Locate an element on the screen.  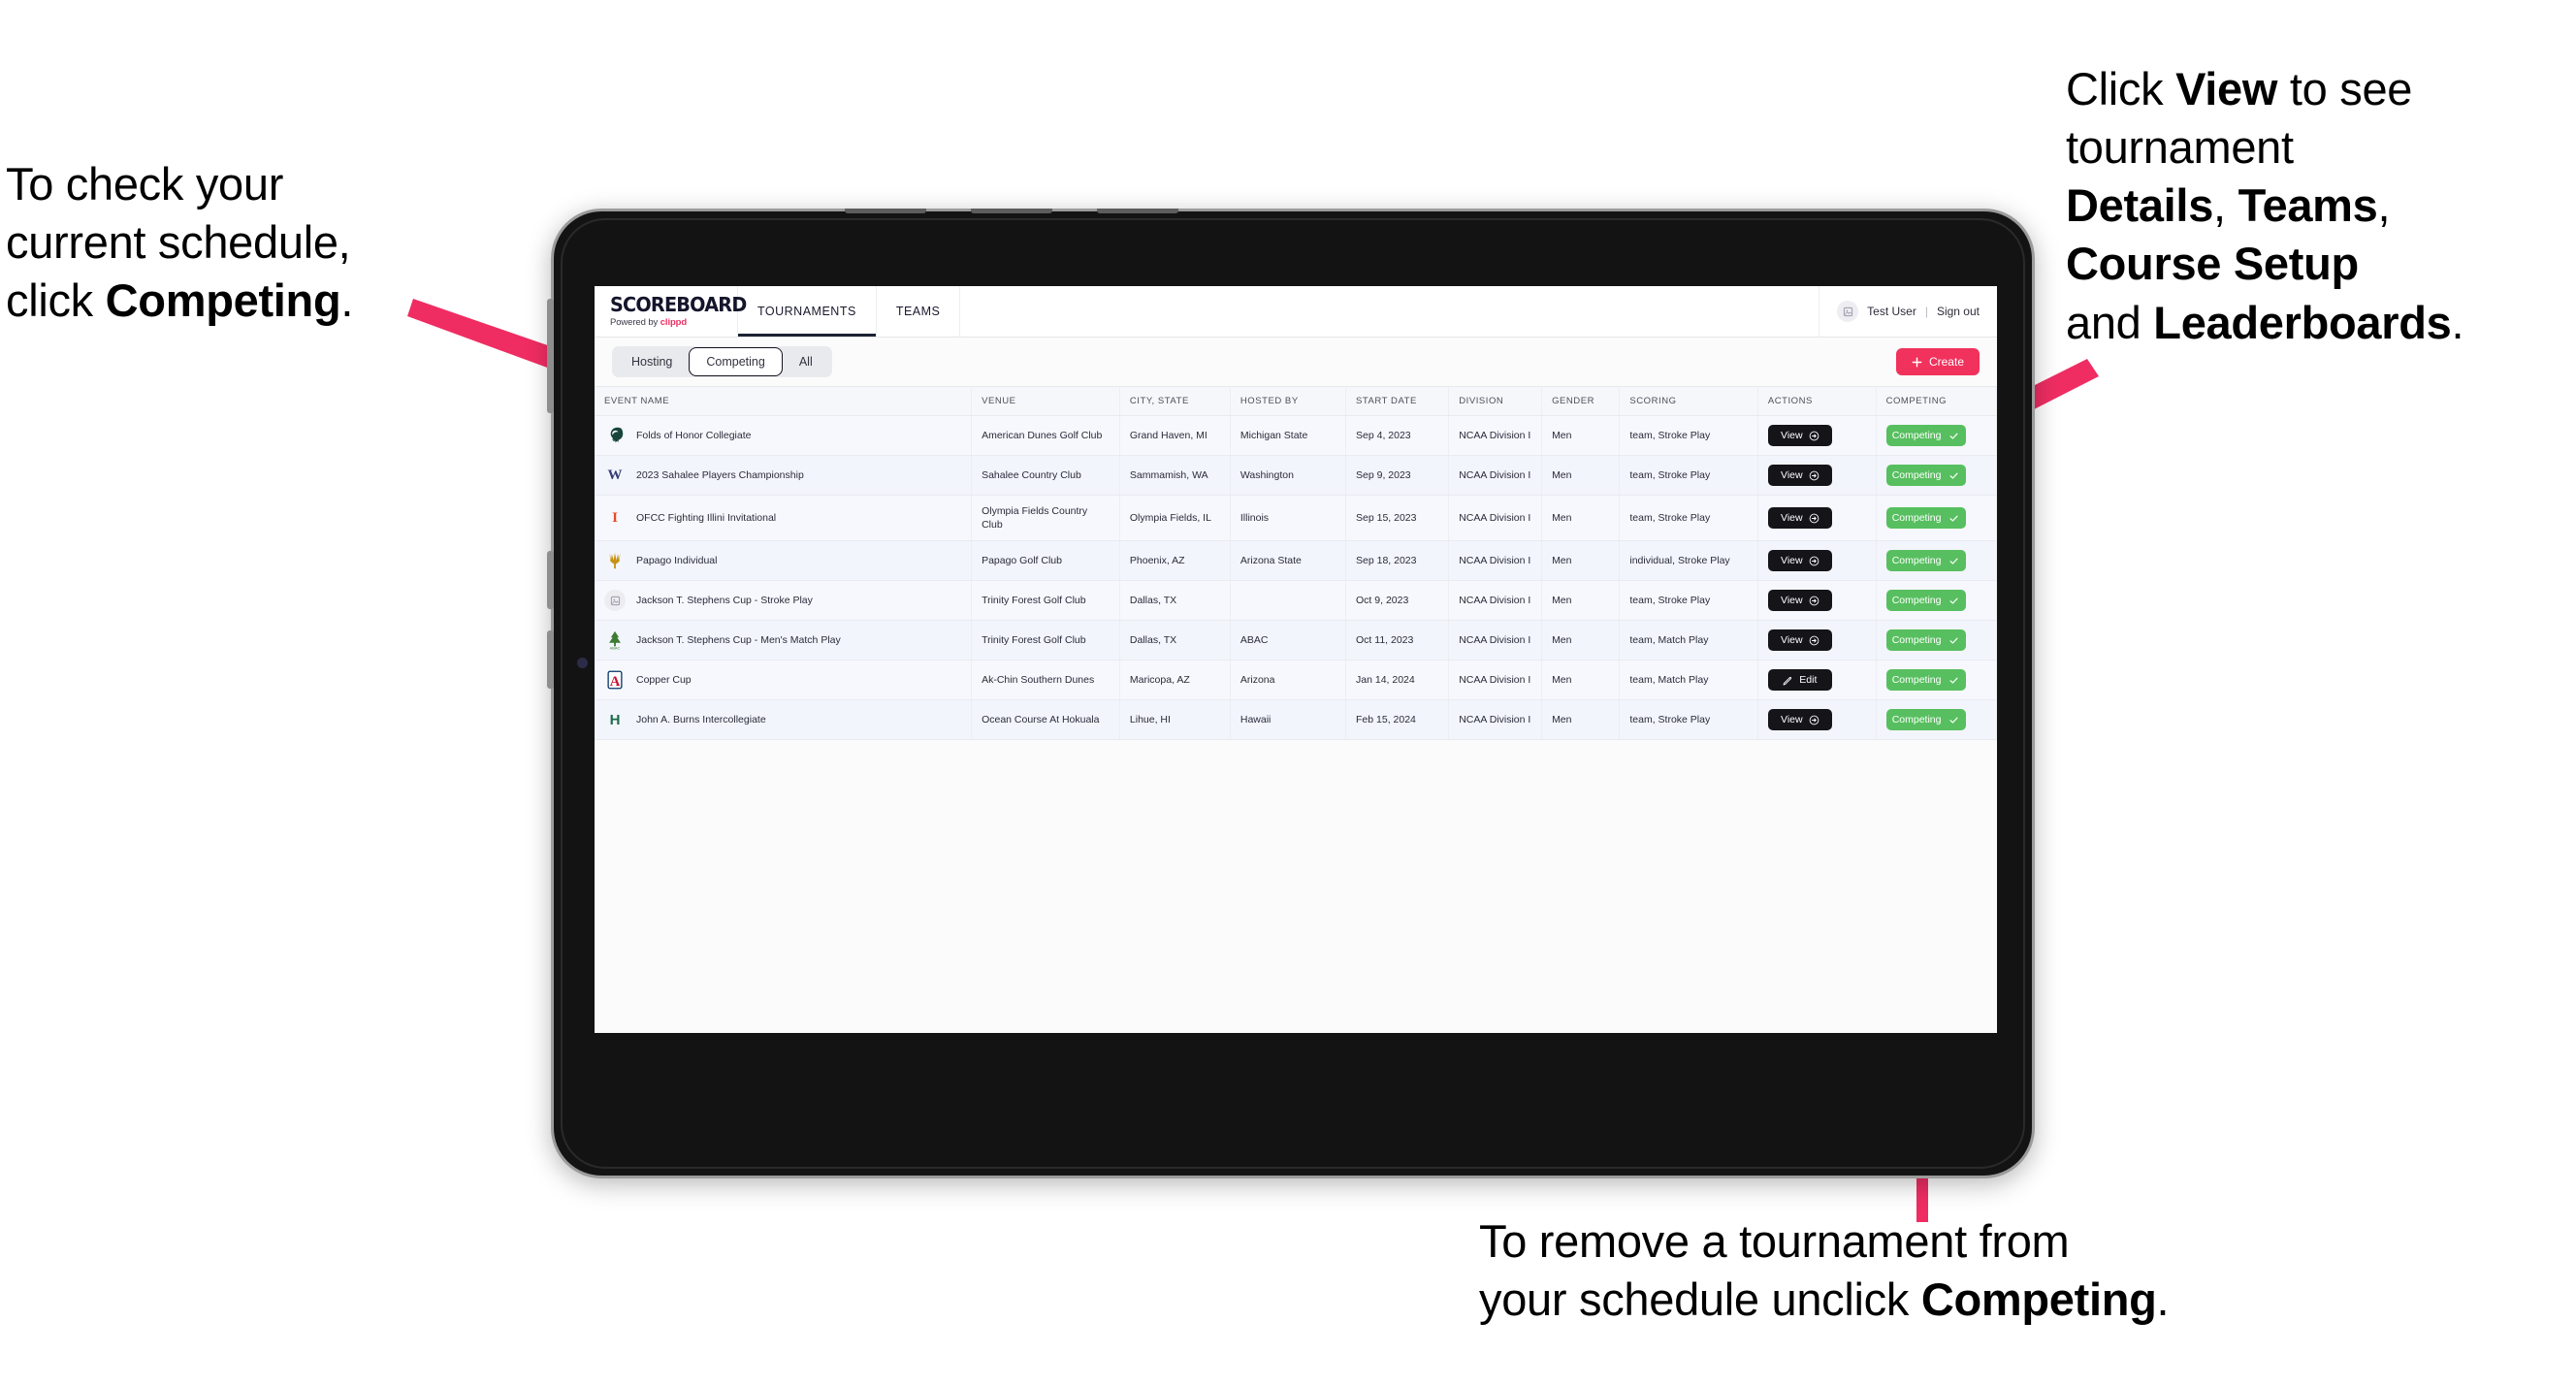
filter-all: All is located at coordinates (806, 361).